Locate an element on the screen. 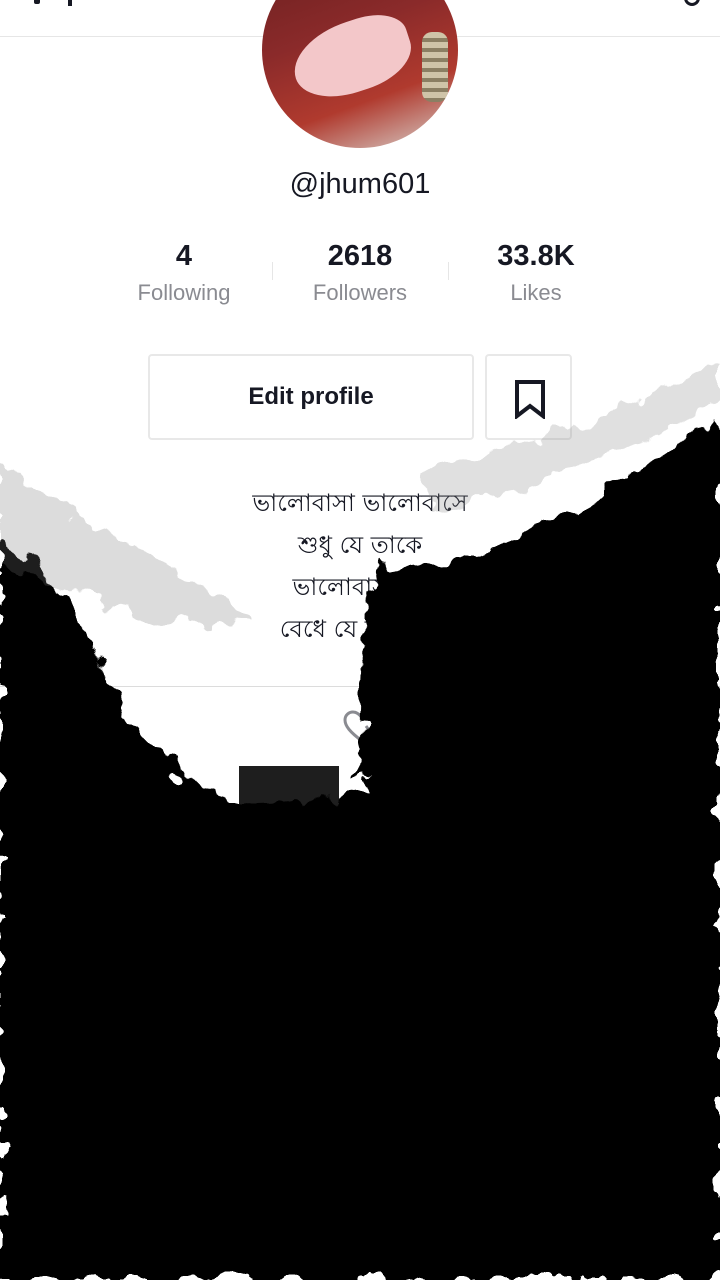 This screenshot has height=1280, width=720. stat-label: Following is located at coordinates (184, 292).